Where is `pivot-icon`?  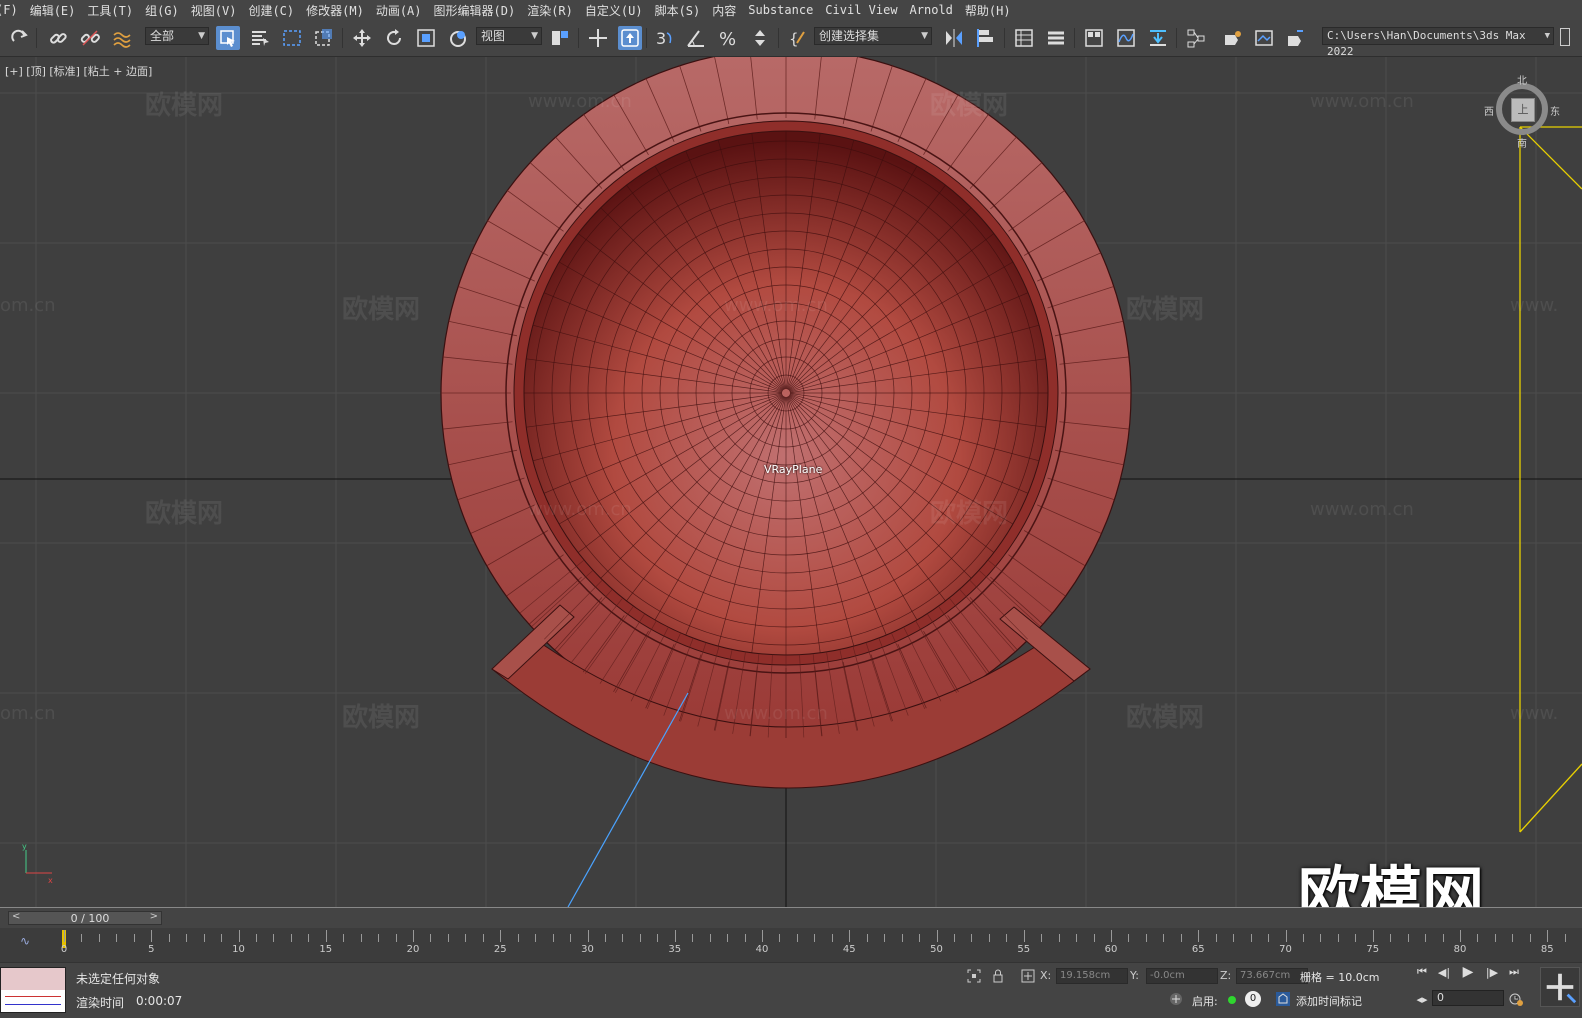 pivot-icon is located at coordinates (560, 38).